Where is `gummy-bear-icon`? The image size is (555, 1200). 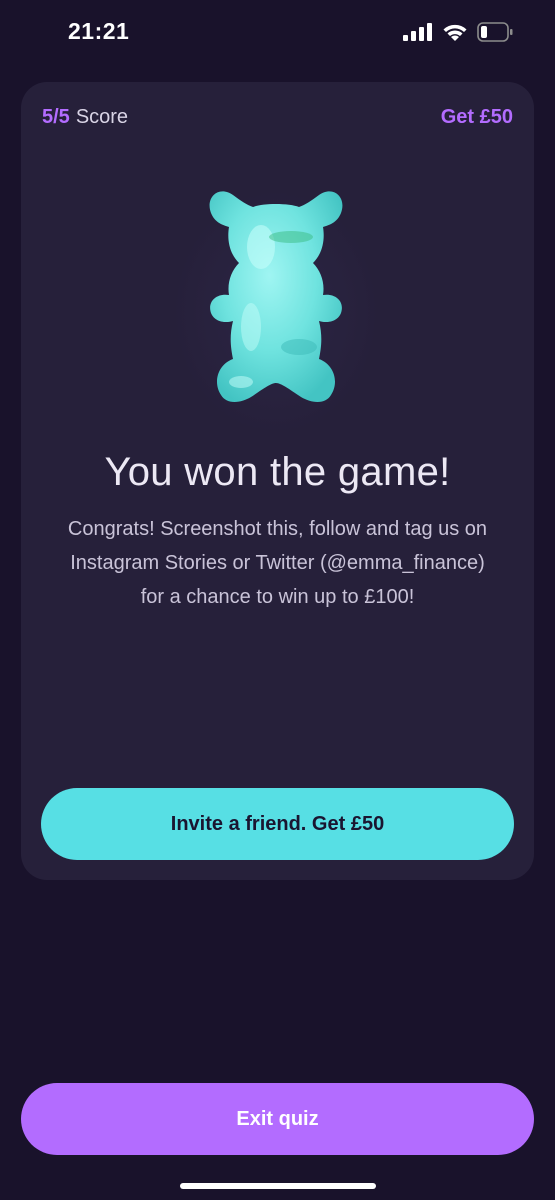
gummy-bear-icon is located at coordinates (276, 312).